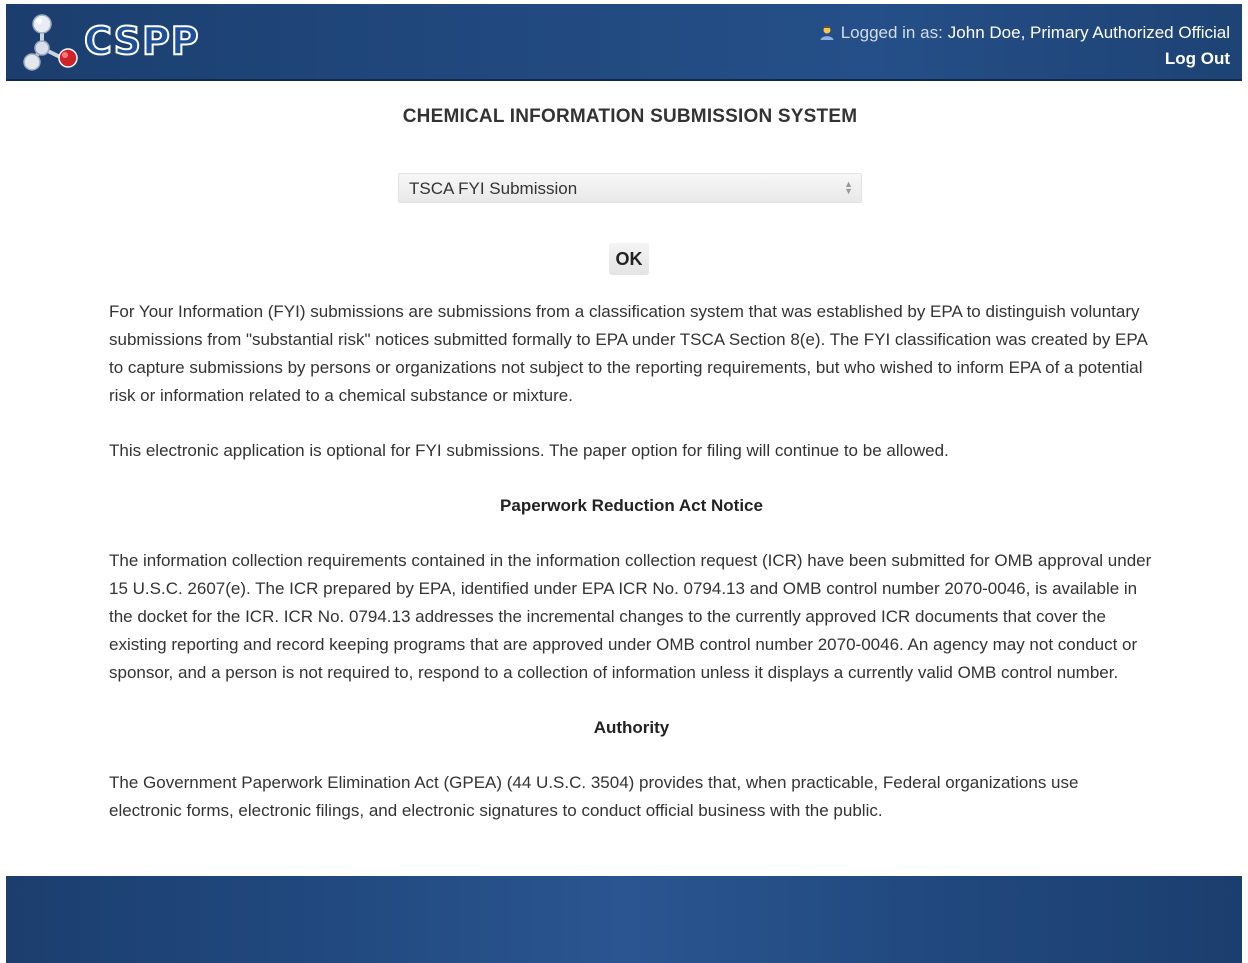 This screenshot has height=963, width=1248. What do you see at coordinates (1024, 59) in the screenshot?
I see `logout-link: Log Out` at bounding box center [1024, 59].